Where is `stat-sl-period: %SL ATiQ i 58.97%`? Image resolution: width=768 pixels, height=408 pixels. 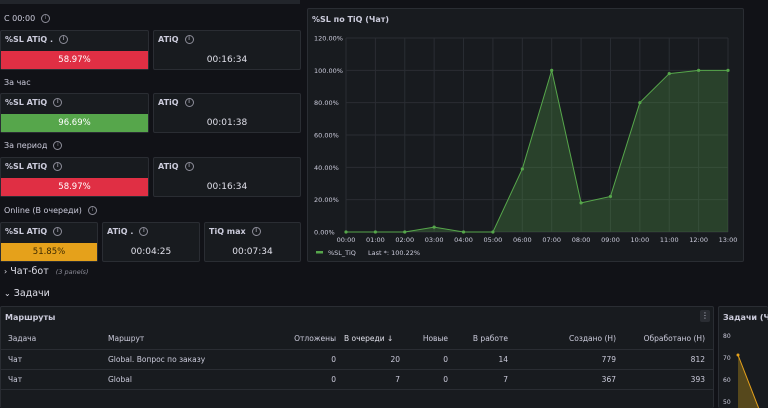
stat-sl-period: %SL ATiQ i 58.97% is located at coordinates (74, 177).